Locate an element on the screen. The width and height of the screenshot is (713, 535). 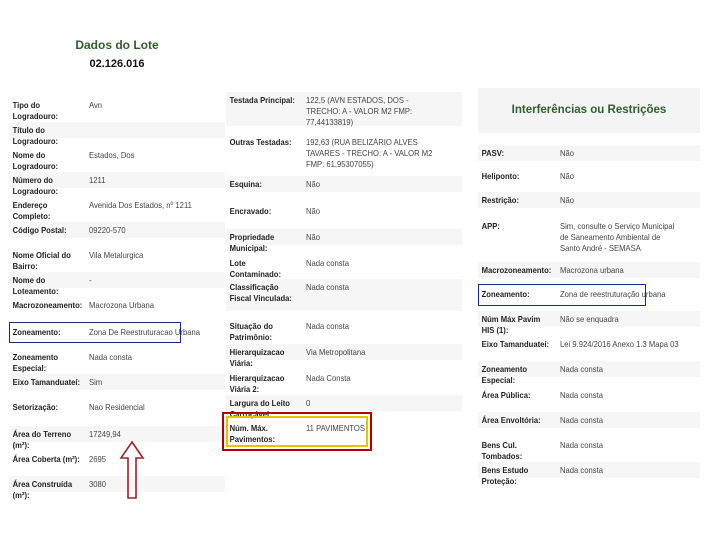
left-row: Zoneamento Especial: Nada consta is located at coordinates (117, 361).